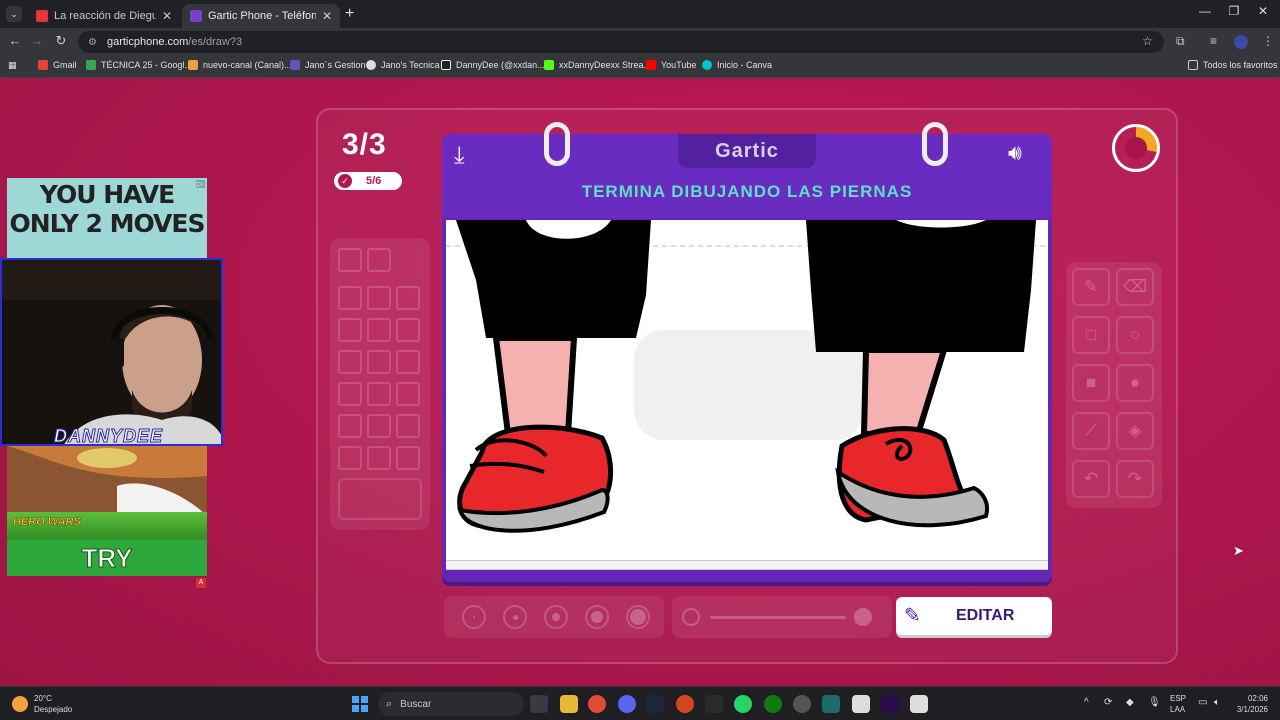  What do you see at coordinates (890, 704) in the screenshot?
I see `premiere-icon` at bounding box center [890, 704].